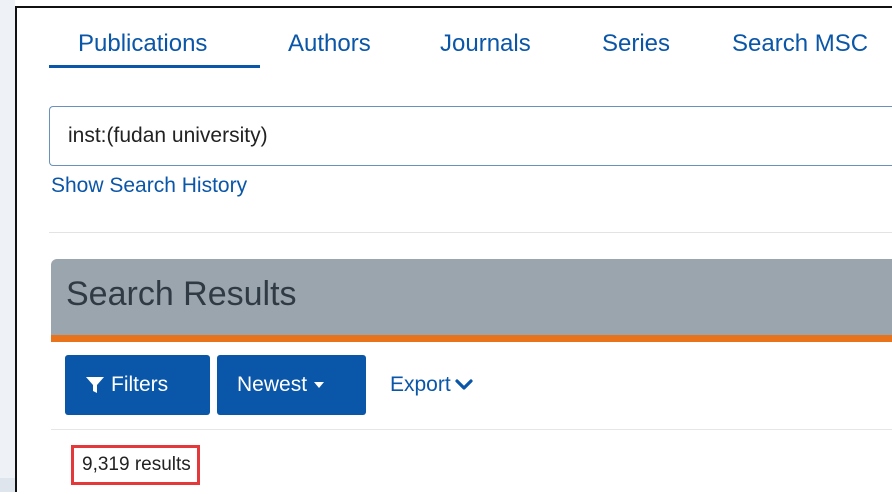 Image resolution: width=892 pixels, height=494 pixels. Describe the element at coordinates (470, 232) in the screenshot. I see `divider` at that location.